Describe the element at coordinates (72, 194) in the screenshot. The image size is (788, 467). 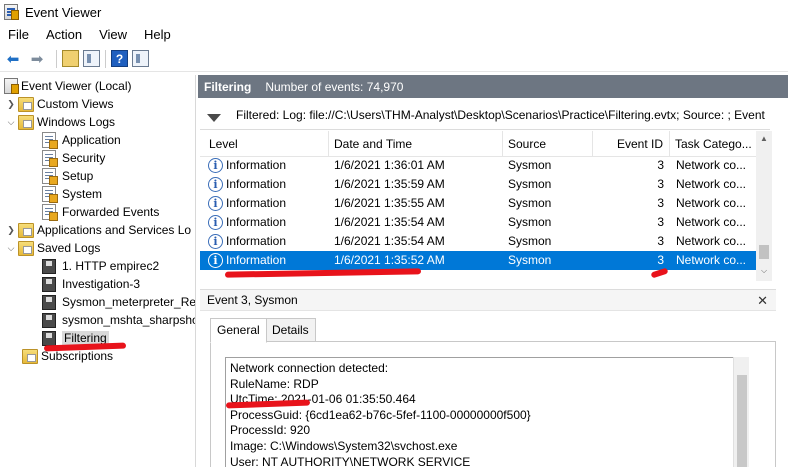
I see `tree-item-system: System` at that location.